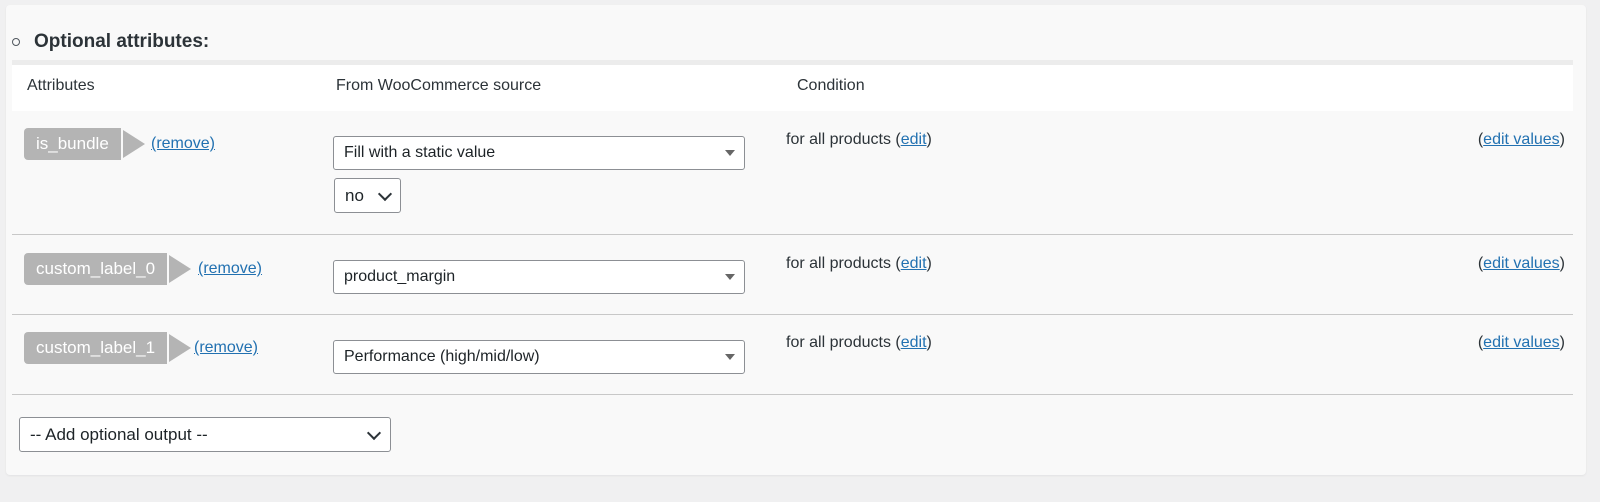  I want to click on source-select: Fill with a static value, so click(539, 153).